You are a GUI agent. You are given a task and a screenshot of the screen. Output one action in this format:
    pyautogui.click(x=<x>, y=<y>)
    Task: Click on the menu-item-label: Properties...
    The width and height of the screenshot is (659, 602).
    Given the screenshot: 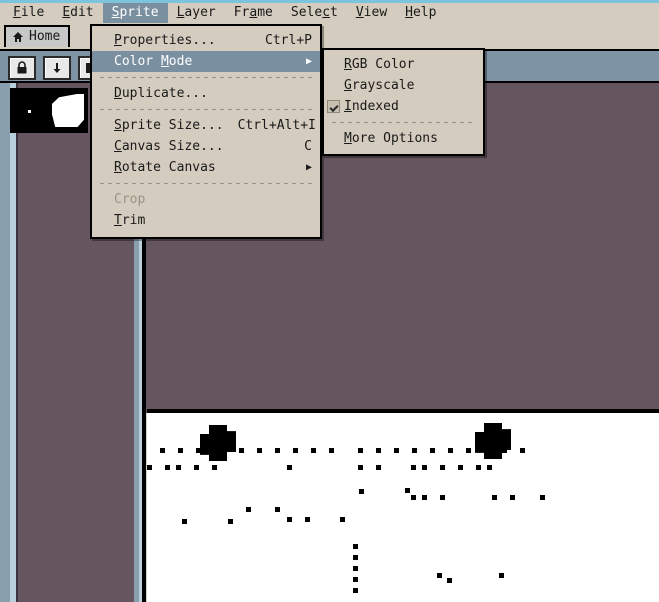 What is the action you would take?
    pyautogui.click(x=165, y=40)
    